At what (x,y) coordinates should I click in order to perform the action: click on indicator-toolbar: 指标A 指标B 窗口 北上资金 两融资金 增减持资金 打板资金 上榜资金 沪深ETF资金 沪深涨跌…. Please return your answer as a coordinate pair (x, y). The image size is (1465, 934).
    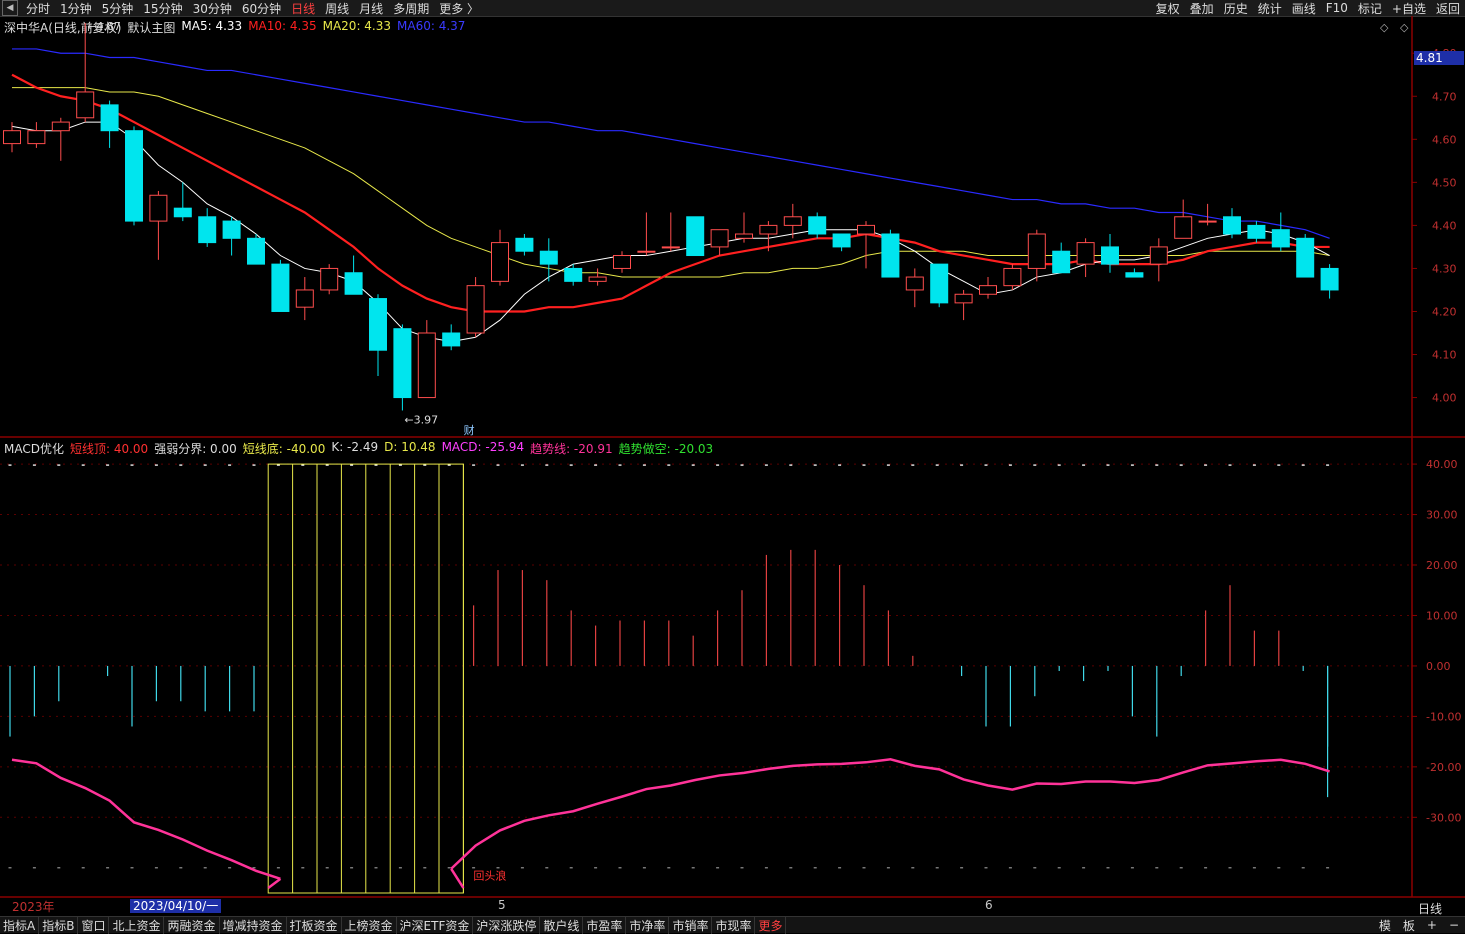
    Looking at the image, I should click on (732, 925).